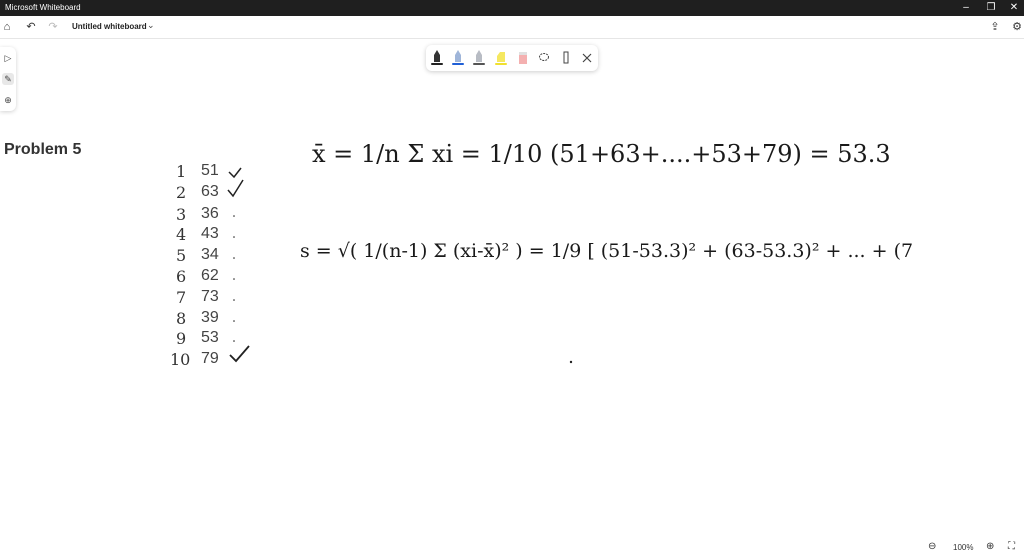 Image resolution: width=1024 pixels, height=554 pixels. What do you see at coordinates (963, 547) in the screenshot?
I see `zoom-level: 100%` at bounding box center [963, 547].